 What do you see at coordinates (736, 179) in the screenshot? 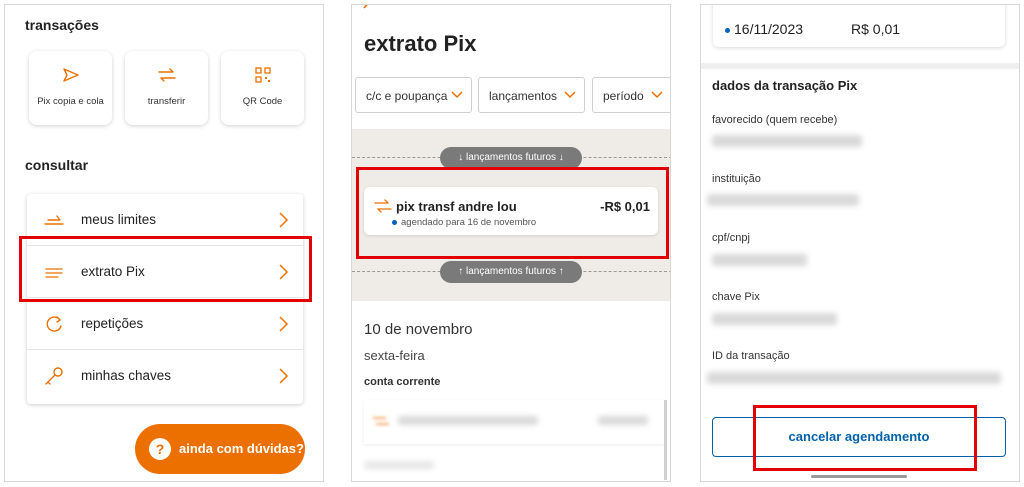
I see `field-label-institution: instituição` at bounding box center [736, 179].